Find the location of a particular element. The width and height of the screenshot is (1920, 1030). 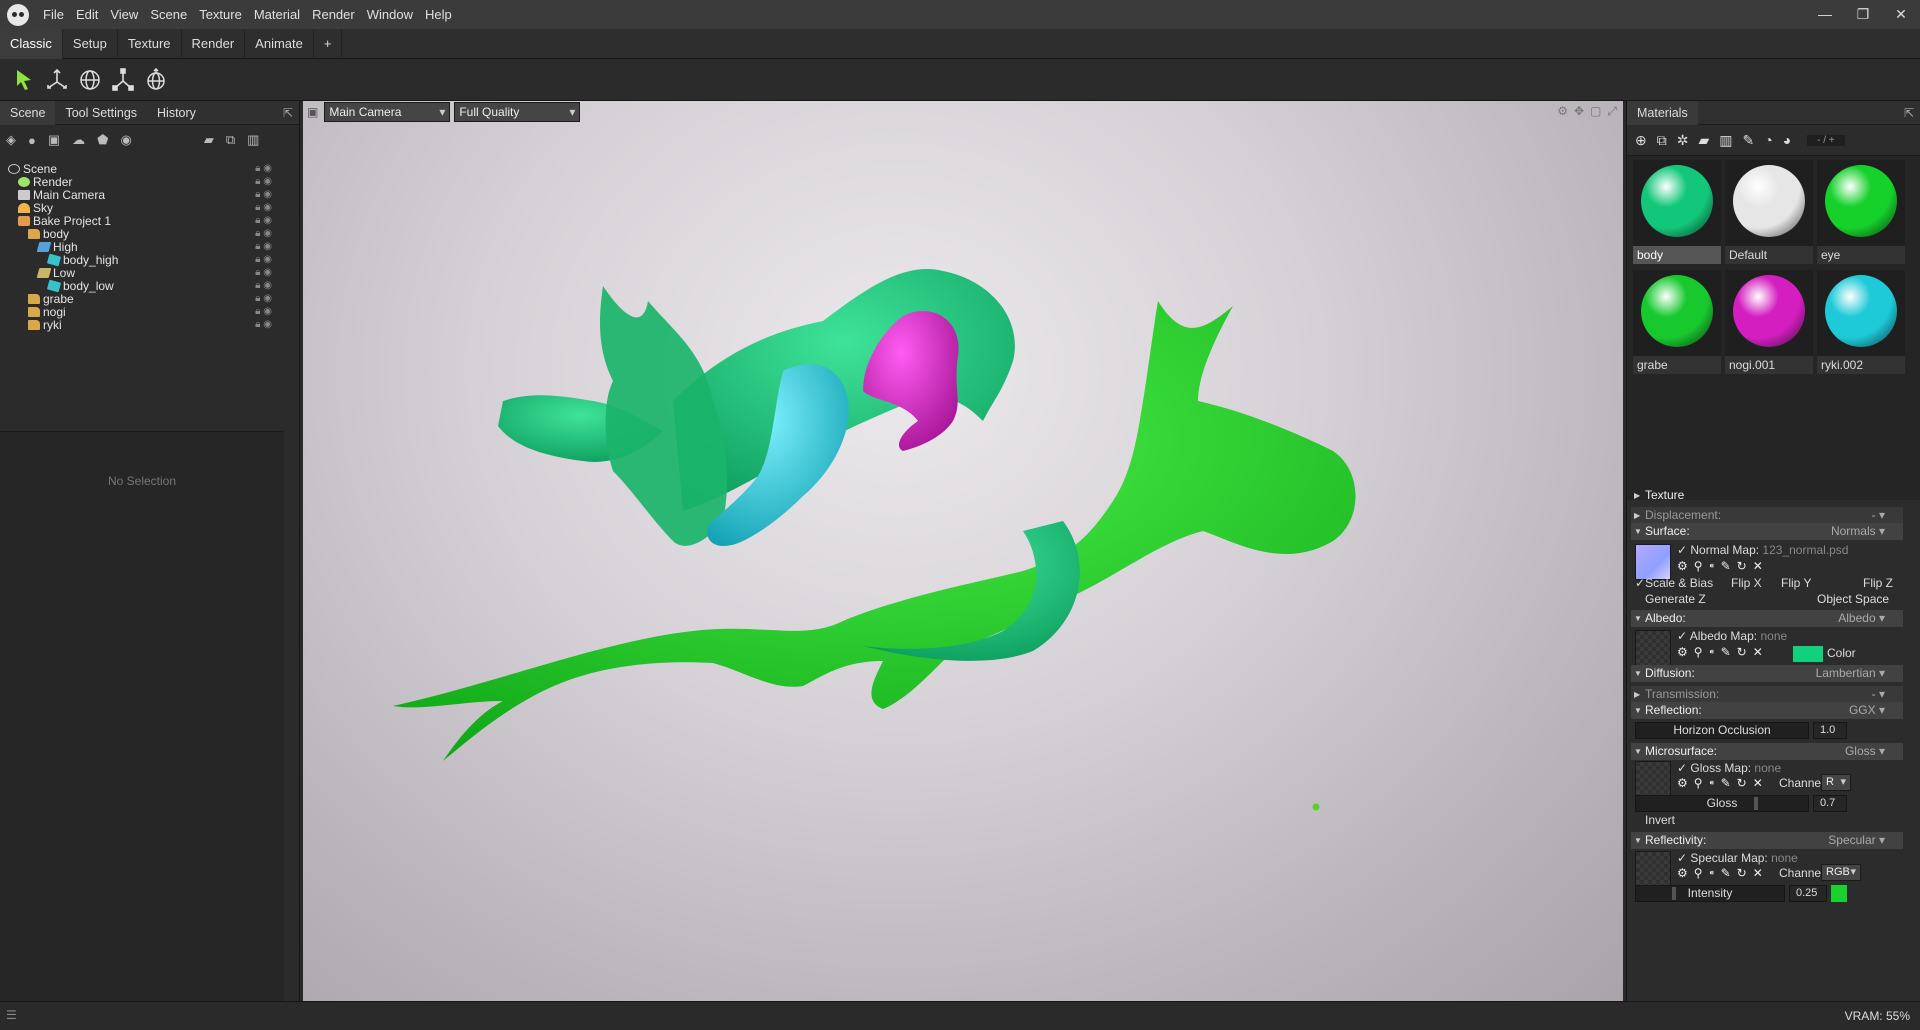

gloss-slider: Gloss is located at coordinates (1722, 803).